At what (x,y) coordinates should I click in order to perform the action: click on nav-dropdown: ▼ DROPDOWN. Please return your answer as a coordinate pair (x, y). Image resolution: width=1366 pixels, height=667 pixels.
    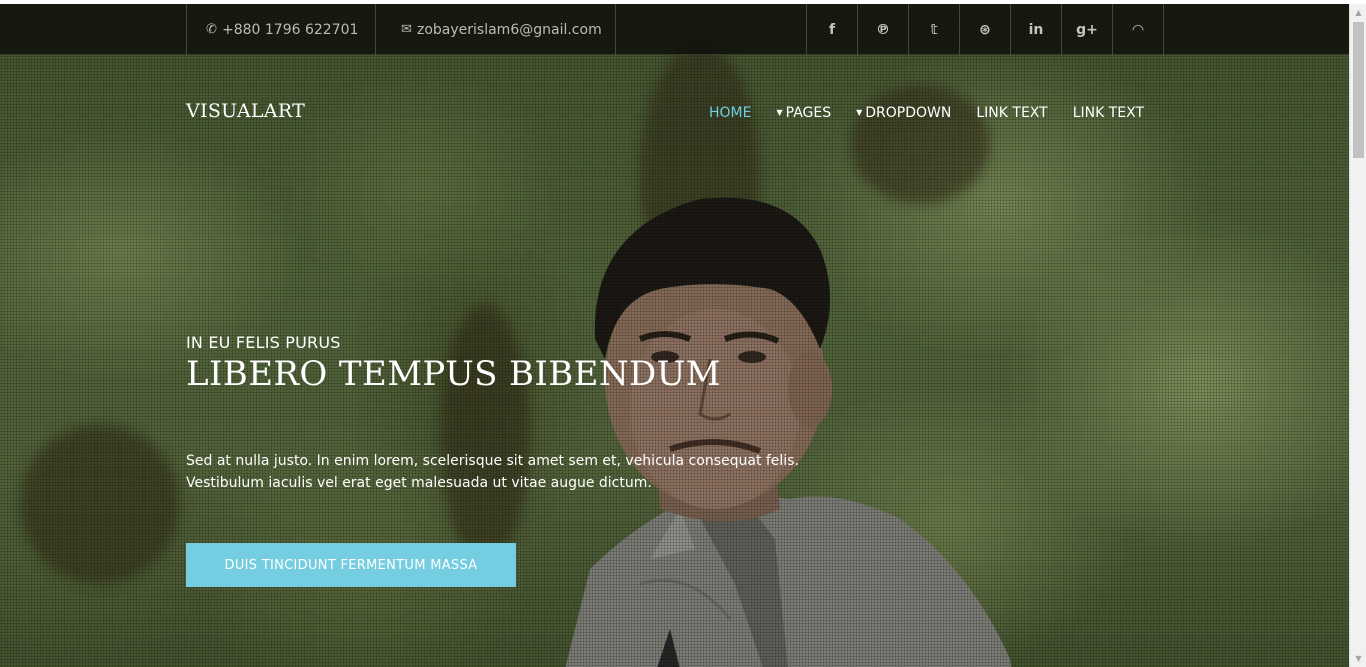
    Looking at the image, I should click on (903, 113).